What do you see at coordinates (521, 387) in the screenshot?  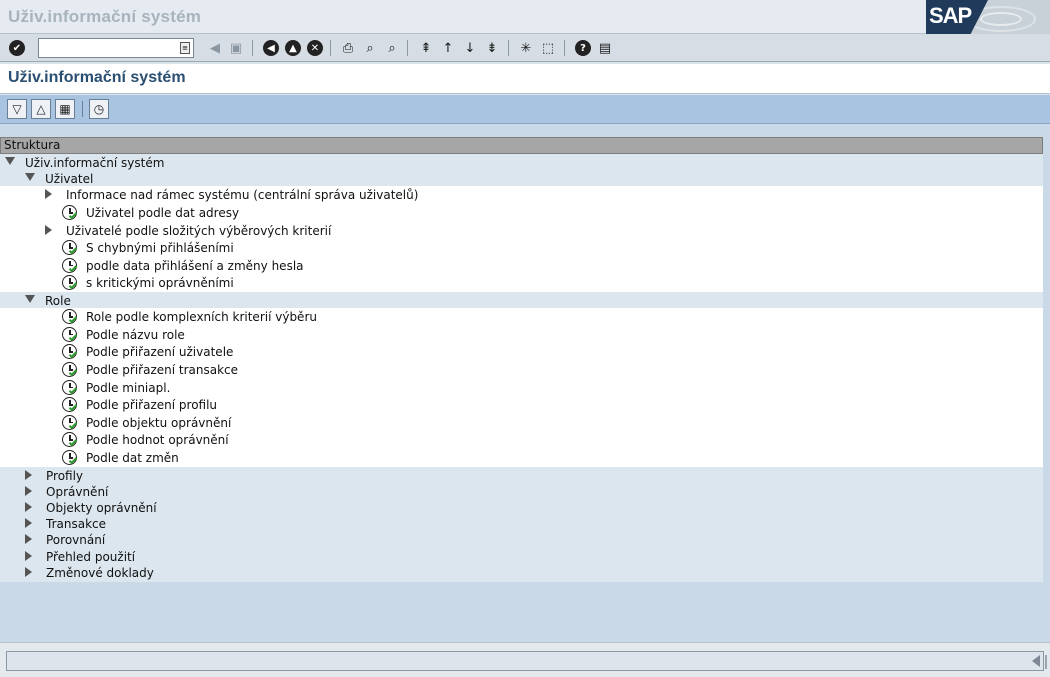 I see `tree-row: Podle miniapl.` at bounding box center [521, 387].